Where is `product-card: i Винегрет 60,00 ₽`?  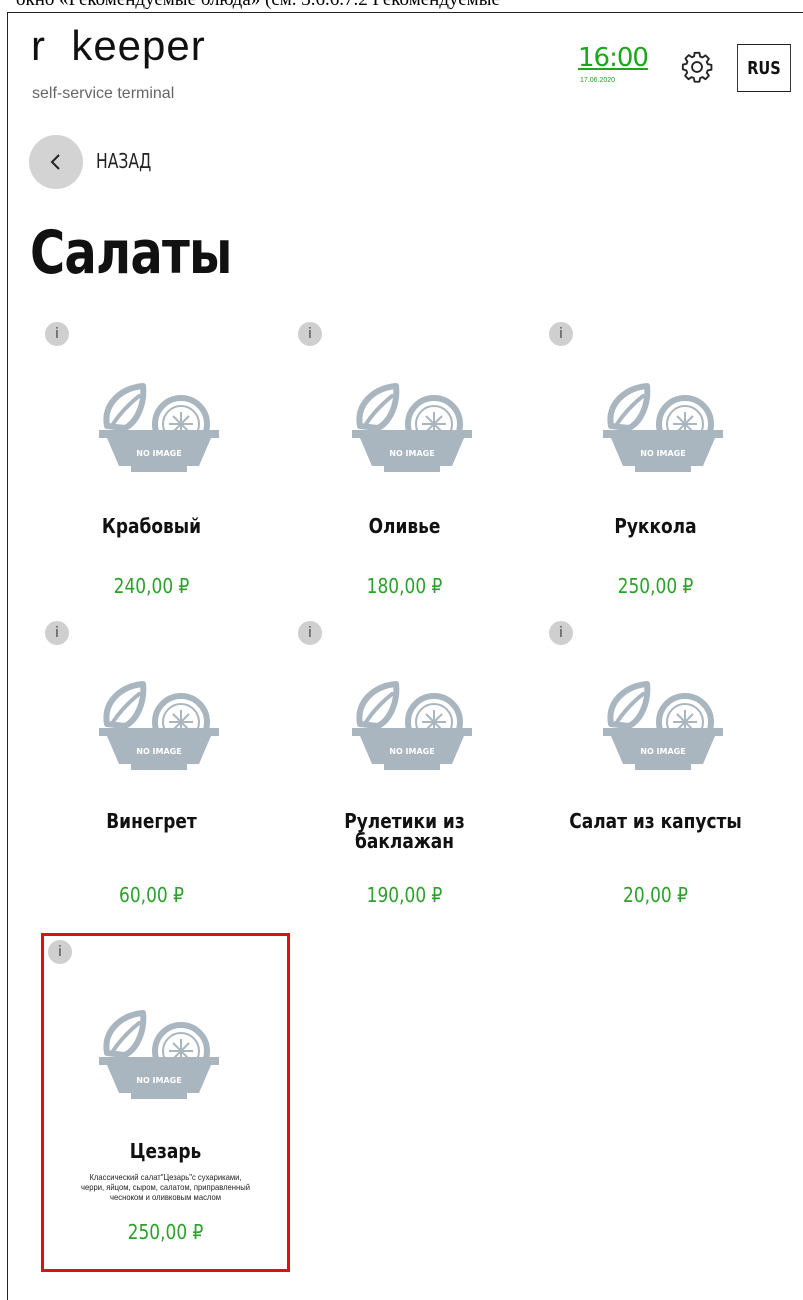 product-card: i Винегрет 60,00 ₽ is located at coordinates (151, 760).